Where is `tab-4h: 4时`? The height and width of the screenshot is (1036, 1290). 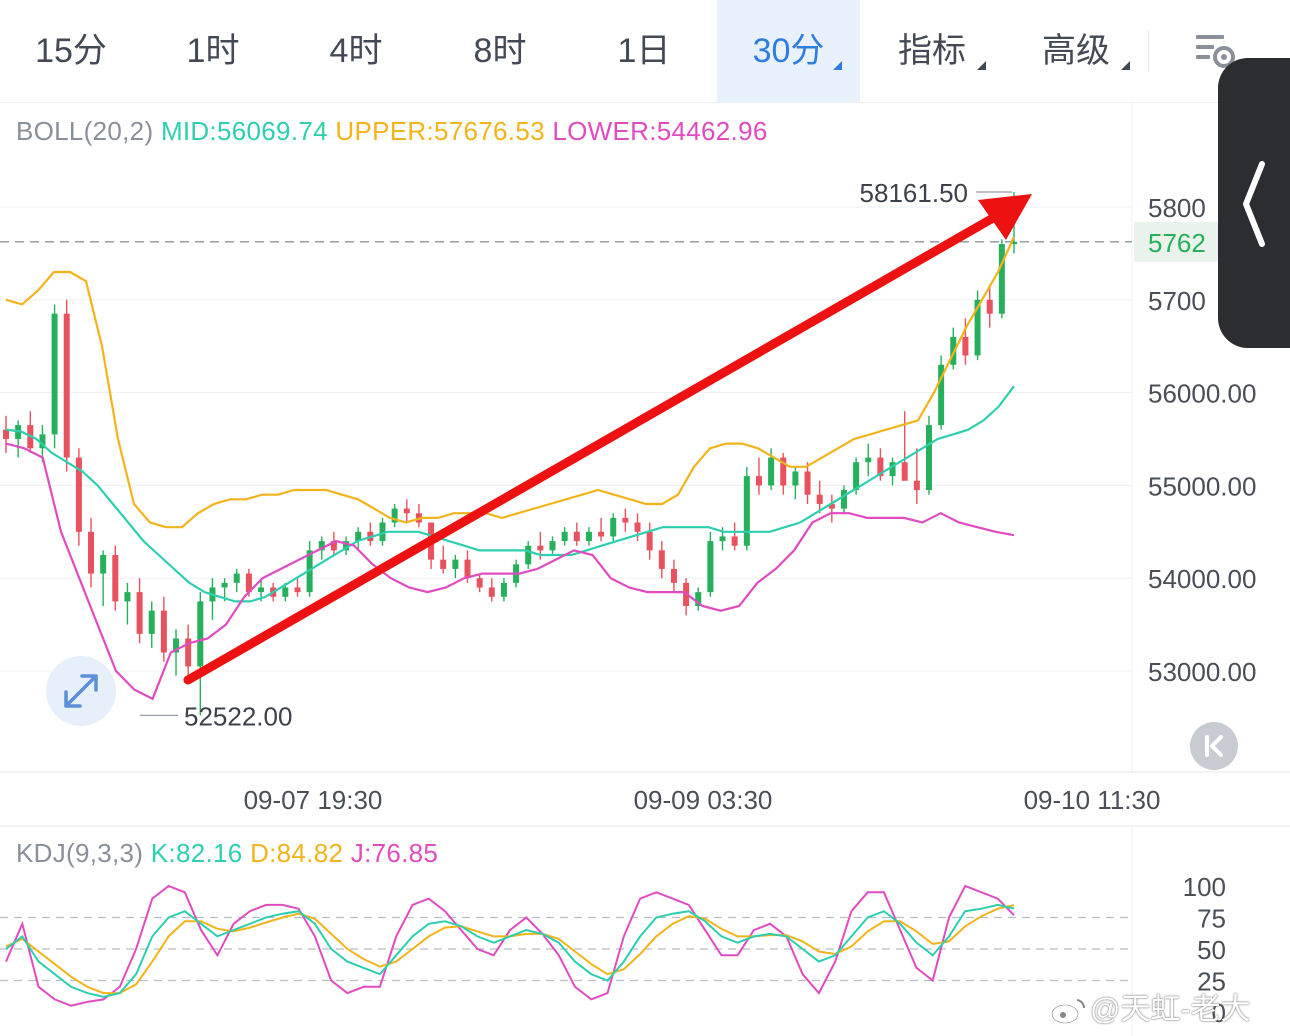 tab-4h: 4时 is located at coordinates (356, 51).